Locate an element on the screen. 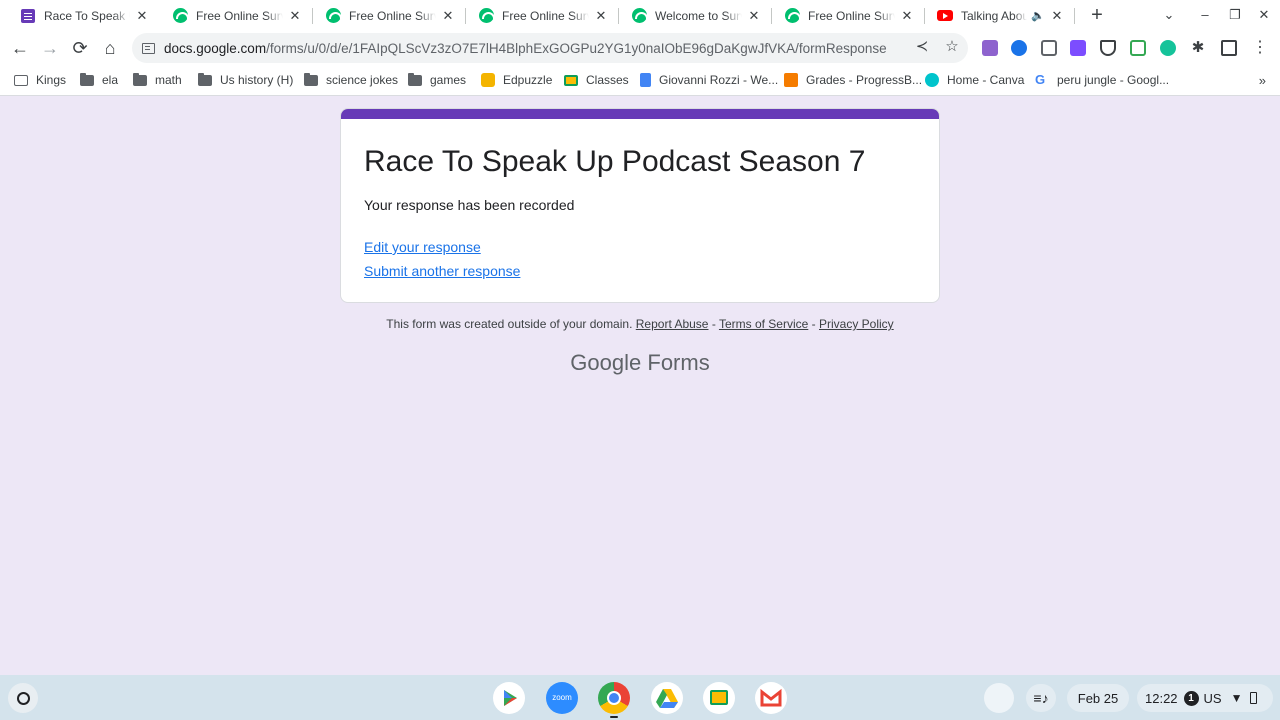  google-classroom-icon is located at coordinates (719, 698).